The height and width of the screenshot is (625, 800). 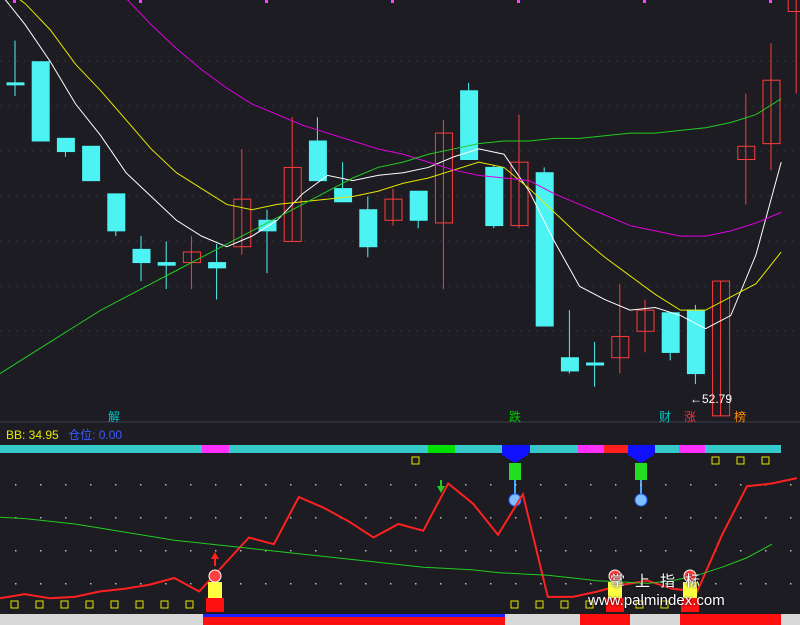 What do you see at coordinates (690, 417) in the screenshot?
I see `marker-label-4: 涨` at bounding box center [690, 417].